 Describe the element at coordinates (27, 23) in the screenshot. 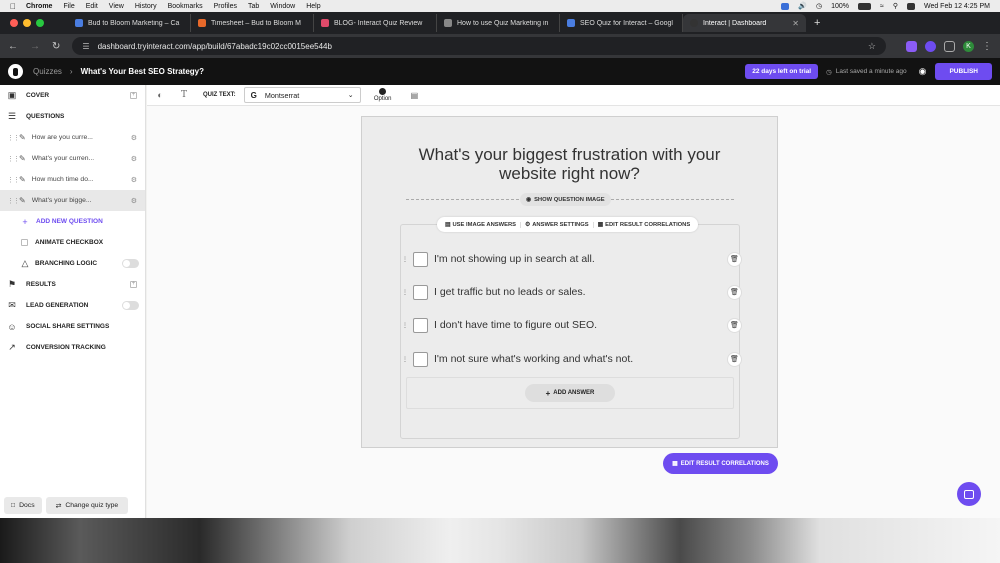

I see `minimize-window-icon` at that location.